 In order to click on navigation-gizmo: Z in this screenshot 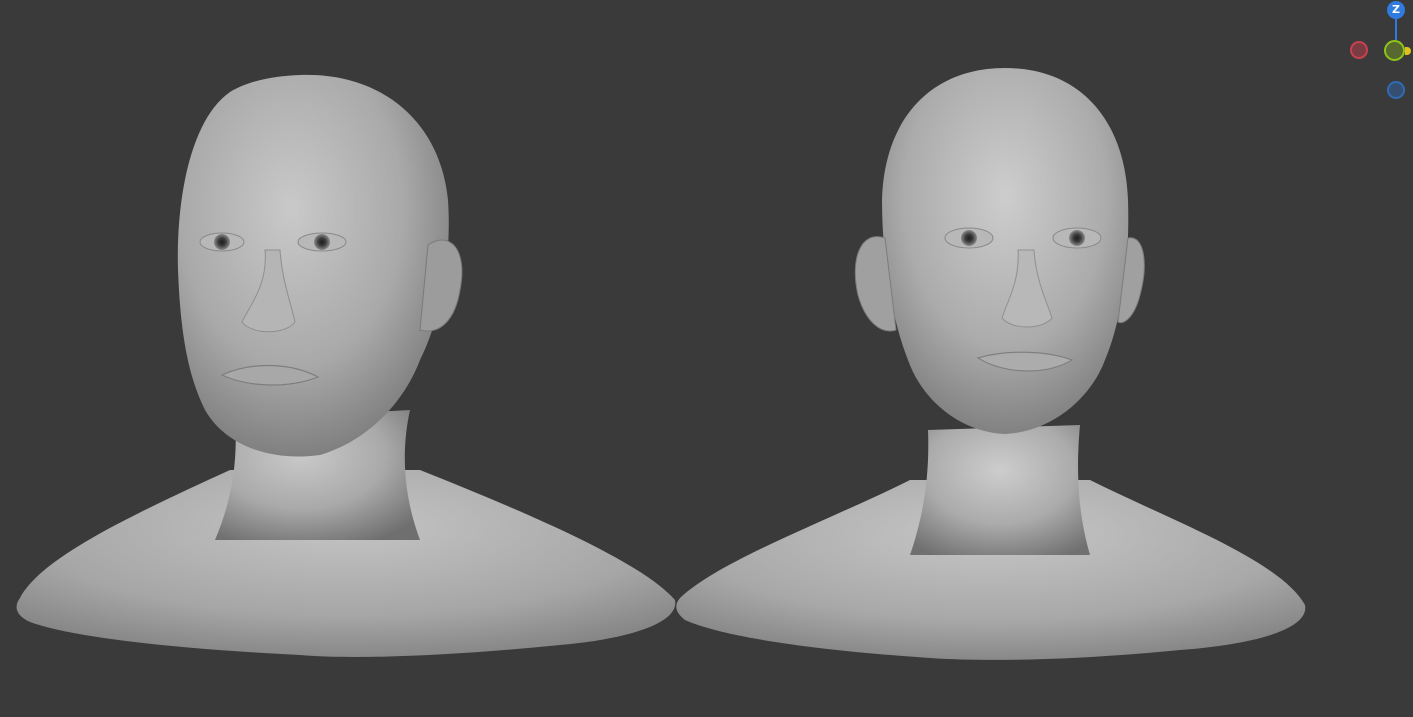, I will do `click(1373, 55)`.